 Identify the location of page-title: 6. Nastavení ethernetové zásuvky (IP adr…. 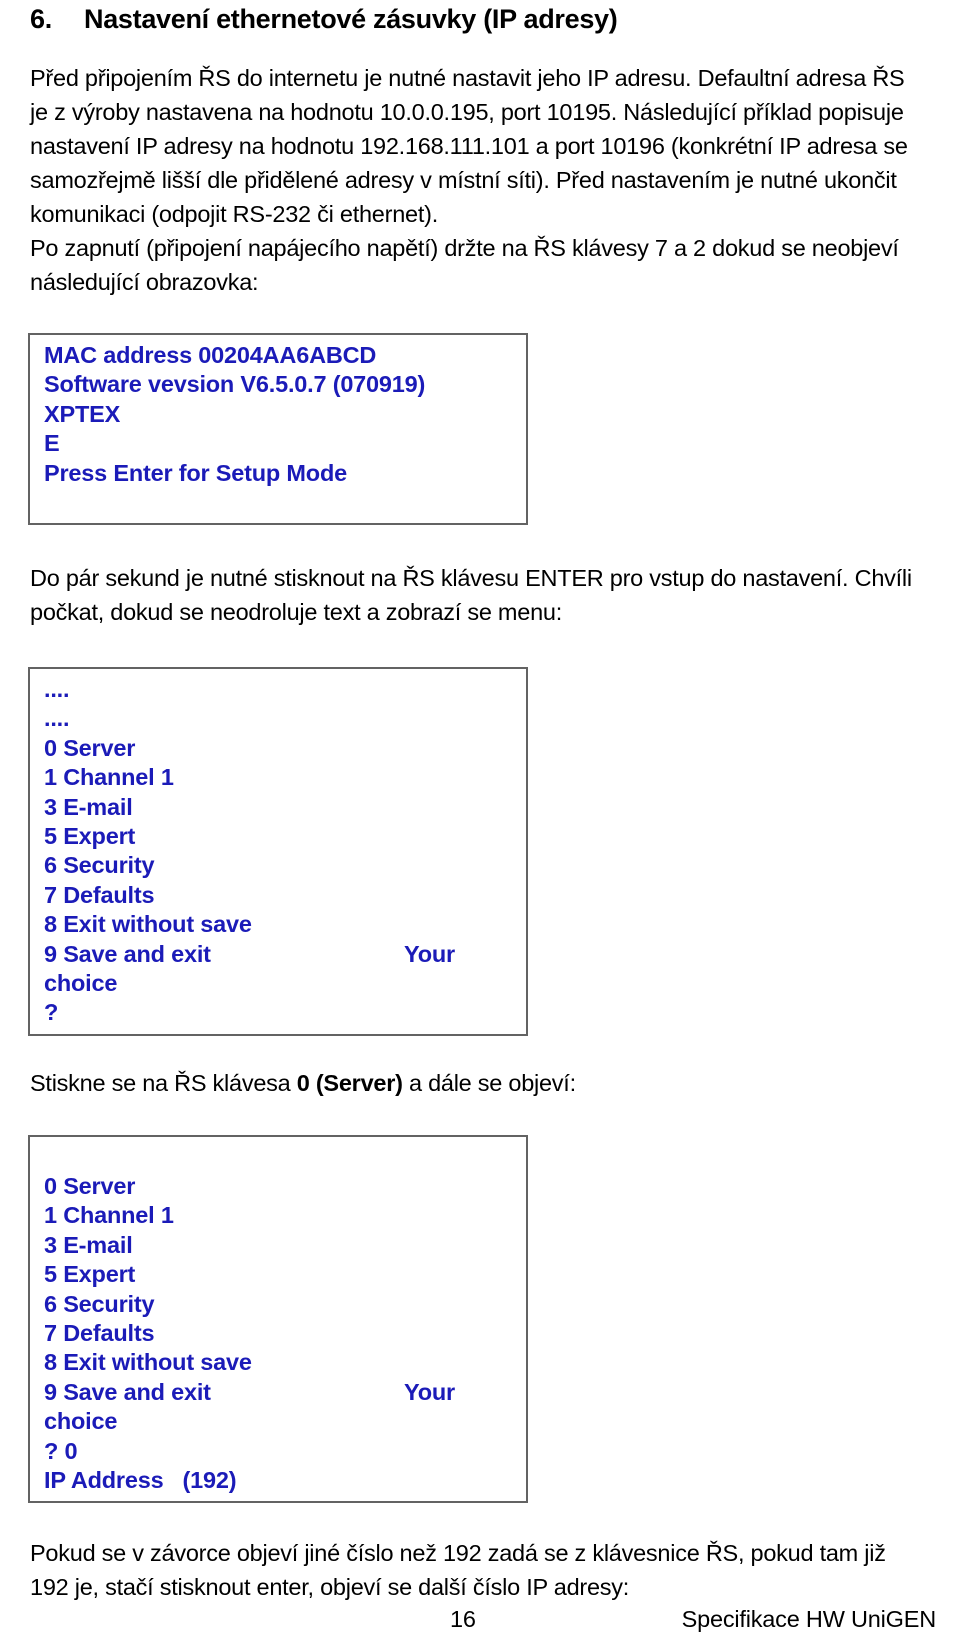
(483, 17).